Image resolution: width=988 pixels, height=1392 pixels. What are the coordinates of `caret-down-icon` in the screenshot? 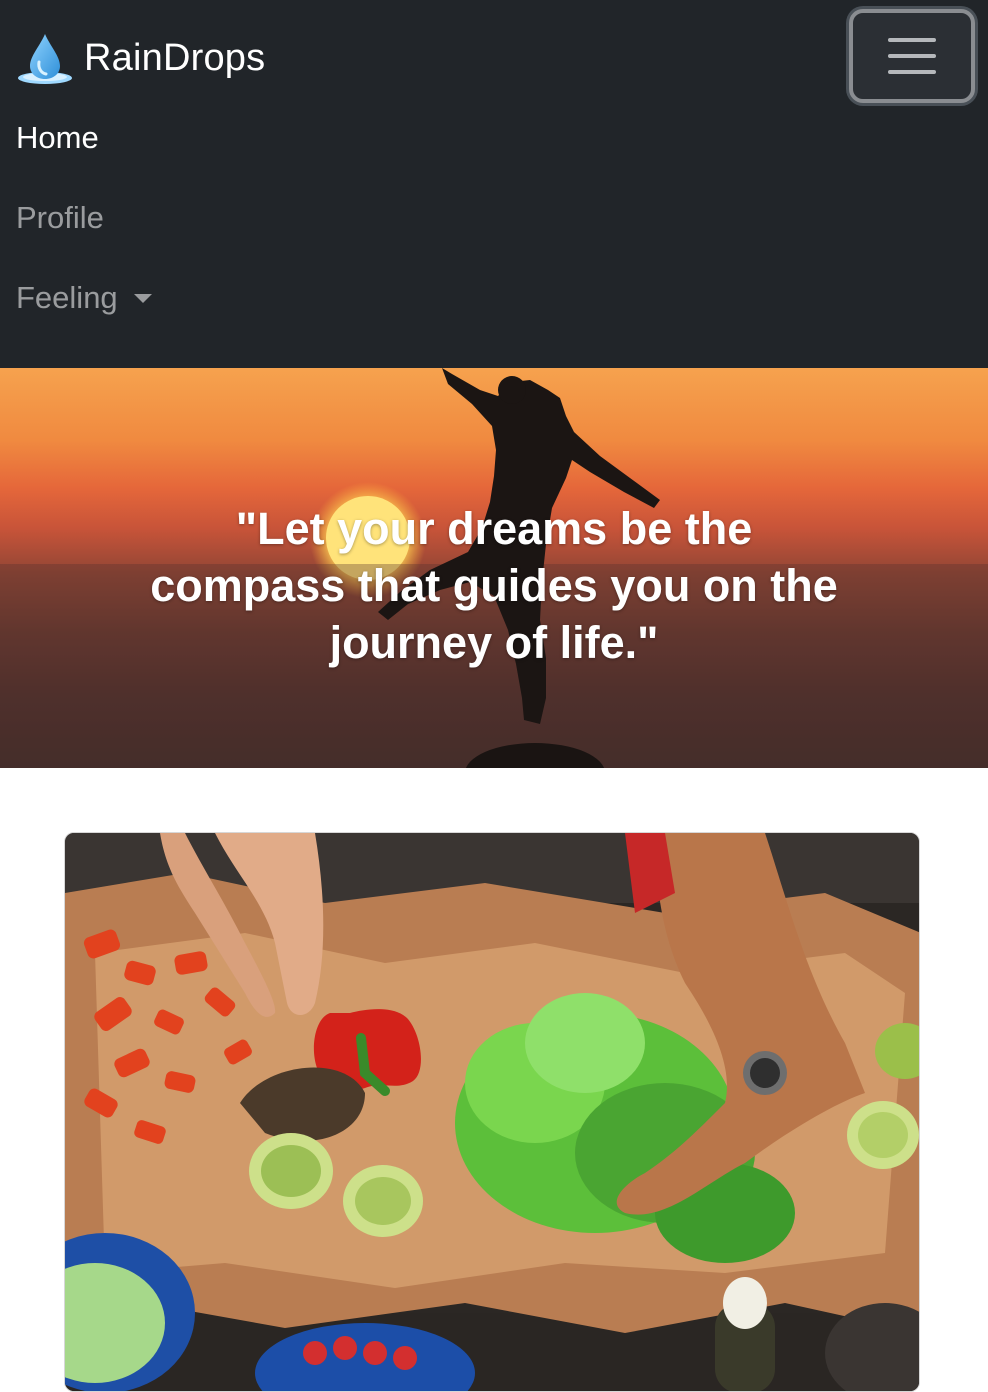 It's located at (142, 298).